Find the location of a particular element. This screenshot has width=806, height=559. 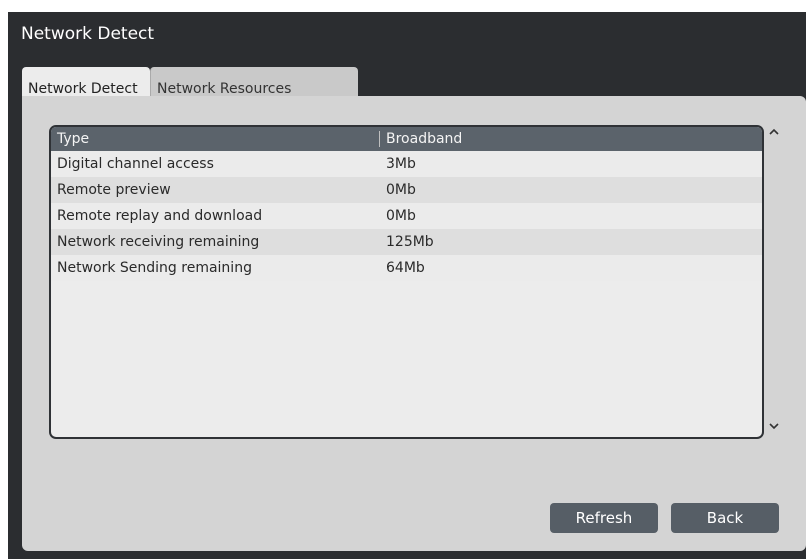

table-row: Network receiving remaining 125Mb is located at coordinates (406, 242).